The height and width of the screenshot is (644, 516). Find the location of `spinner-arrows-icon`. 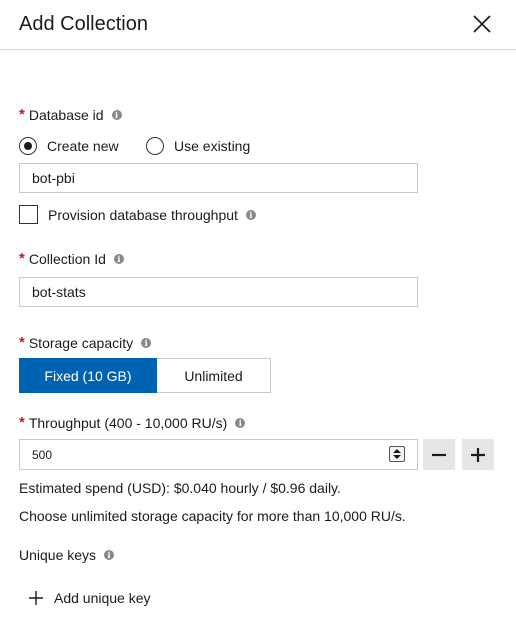

spinner-arrows-icon is located at coordinates (397, 454).